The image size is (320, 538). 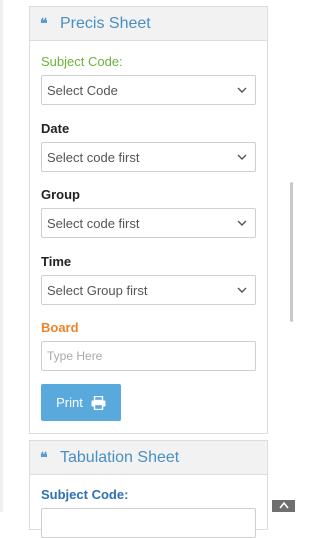 What do you see at coordinates (120, 457) in the screenshot?
I see `tabulation-sheet-title: Tabulation Sheet` at bounding box center [120, 457].